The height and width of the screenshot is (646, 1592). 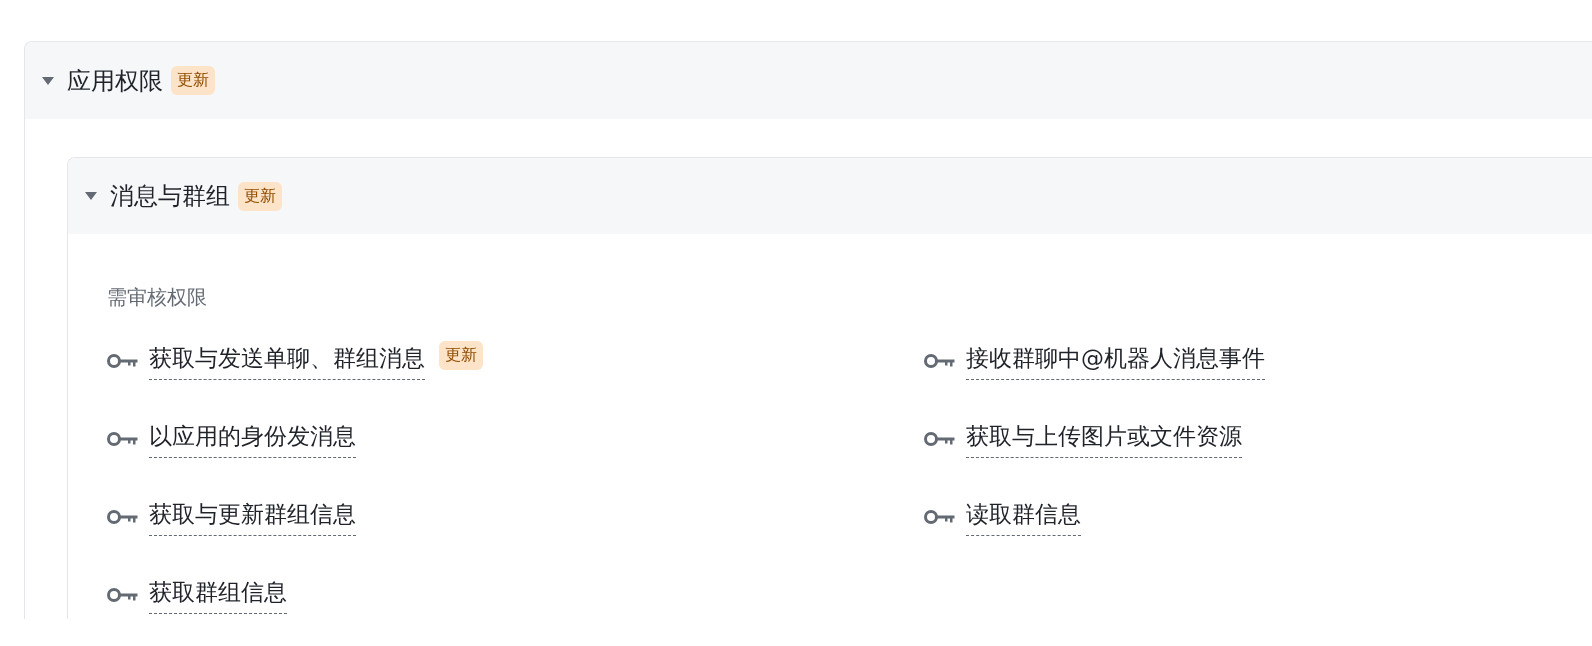 I want to click on permission-link: 获取与上传图片或文件资源, so click(x=1104, y=439).